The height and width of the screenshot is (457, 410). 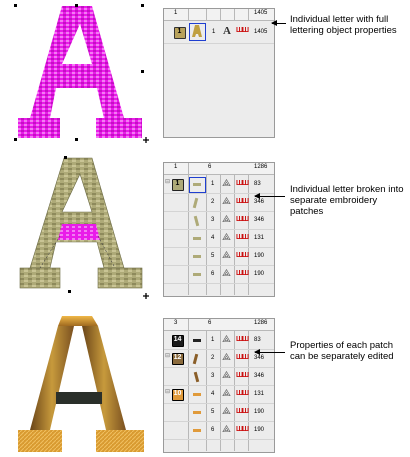 What do you see at coordinates (219, 185) in the screenshot?
I see `object-row: ⊟ 1 1 ⟁ ШШ 83` at bounding box center [219, 185].